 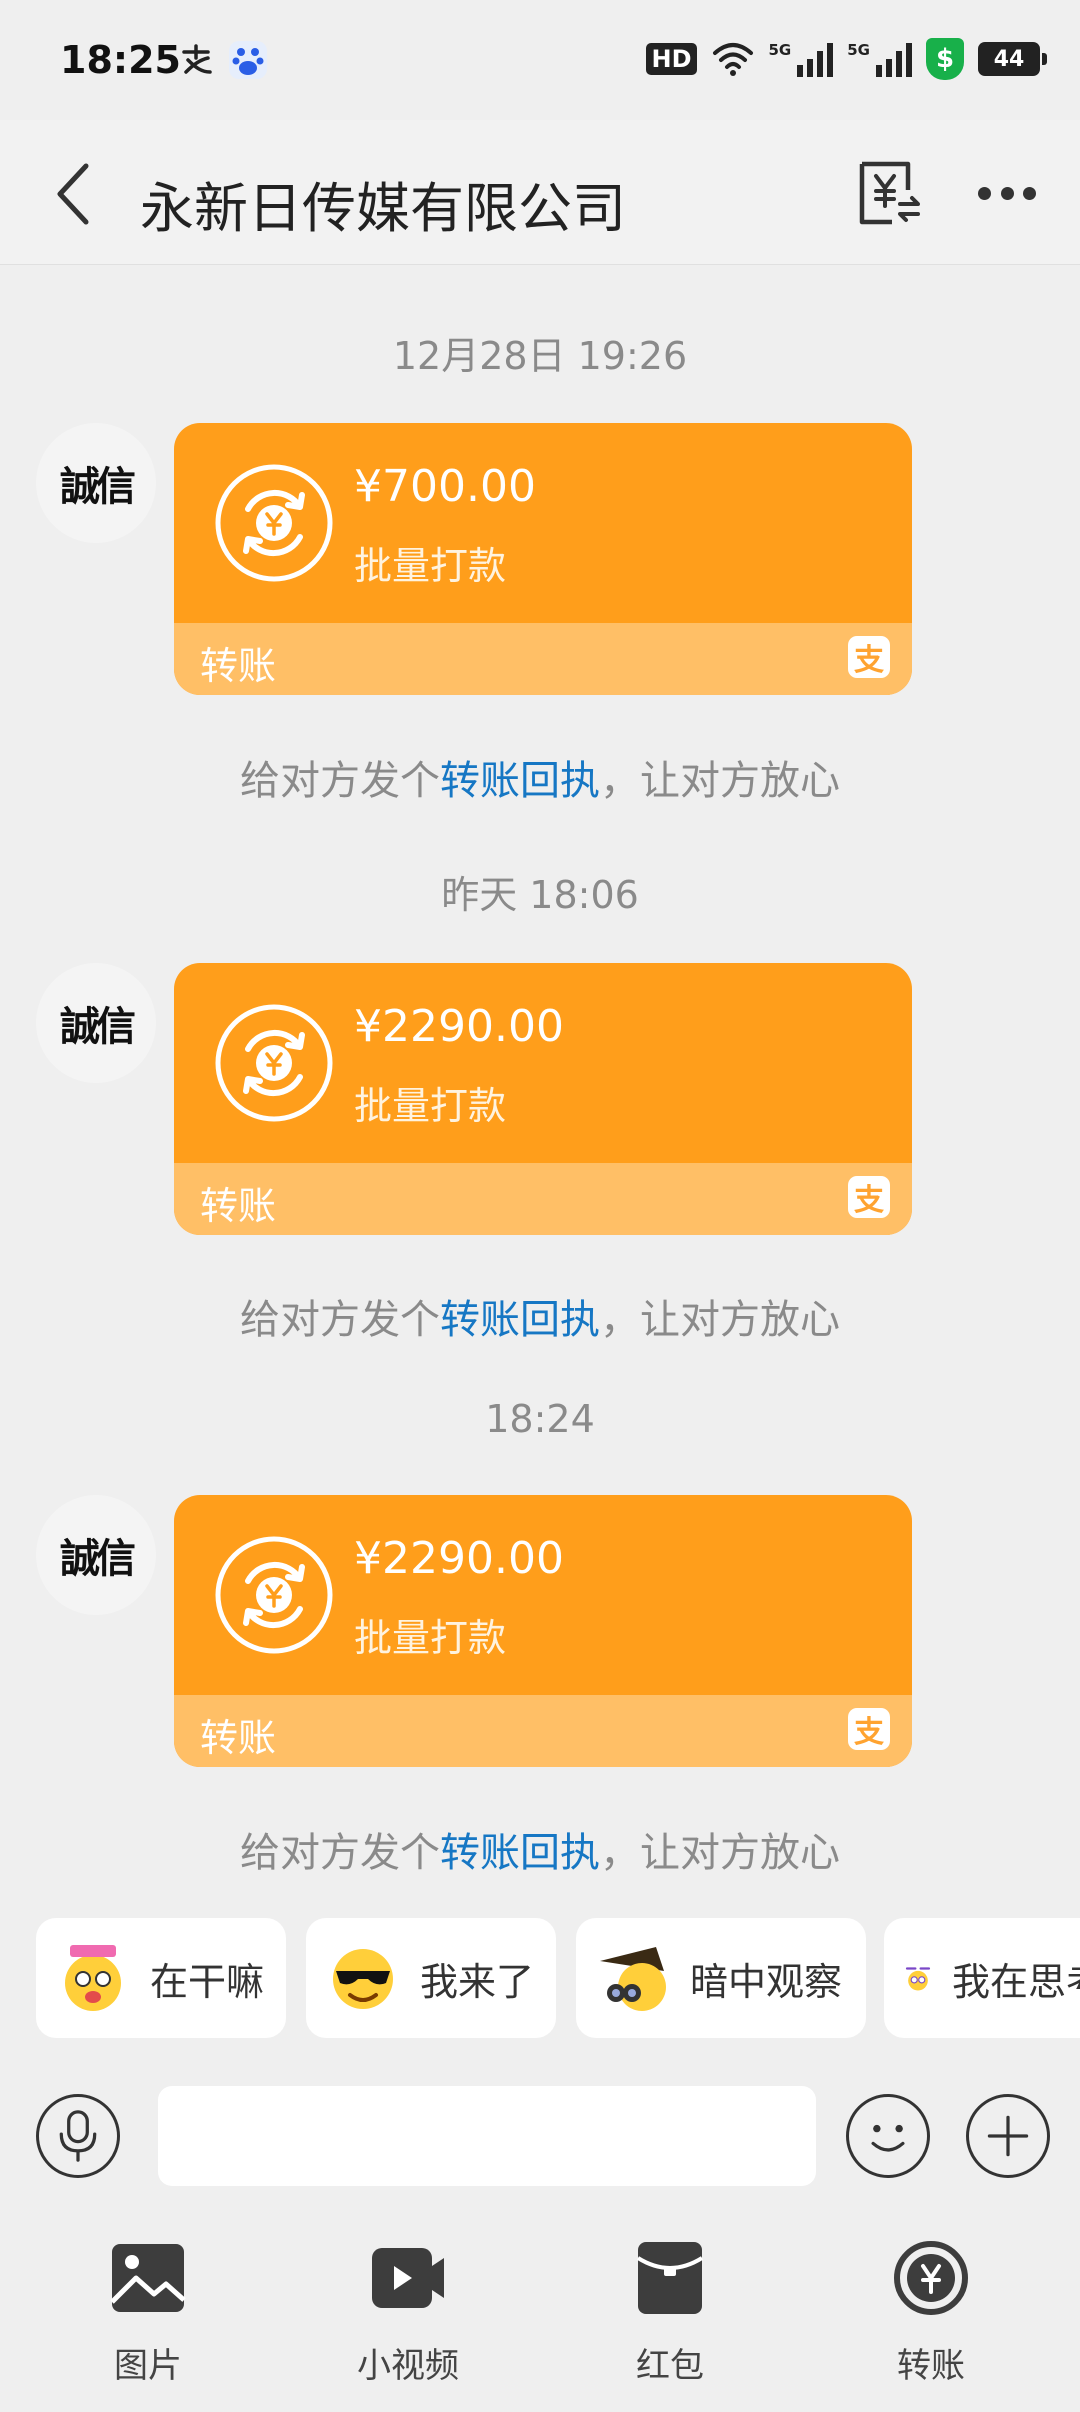 I want to click on quick-reply-item: 在干嘛, so click(x=161, y=1978).